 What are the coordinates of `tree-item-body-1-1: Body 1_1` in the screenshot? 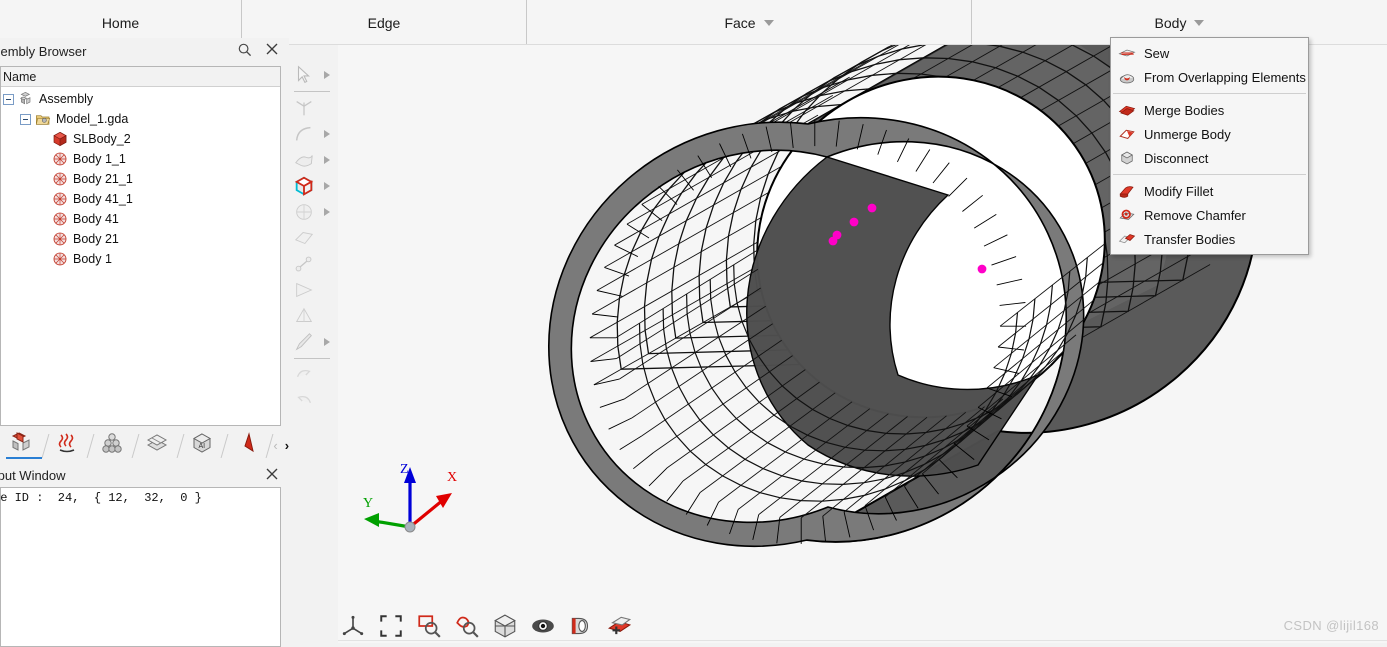 It's located at (140, 159).